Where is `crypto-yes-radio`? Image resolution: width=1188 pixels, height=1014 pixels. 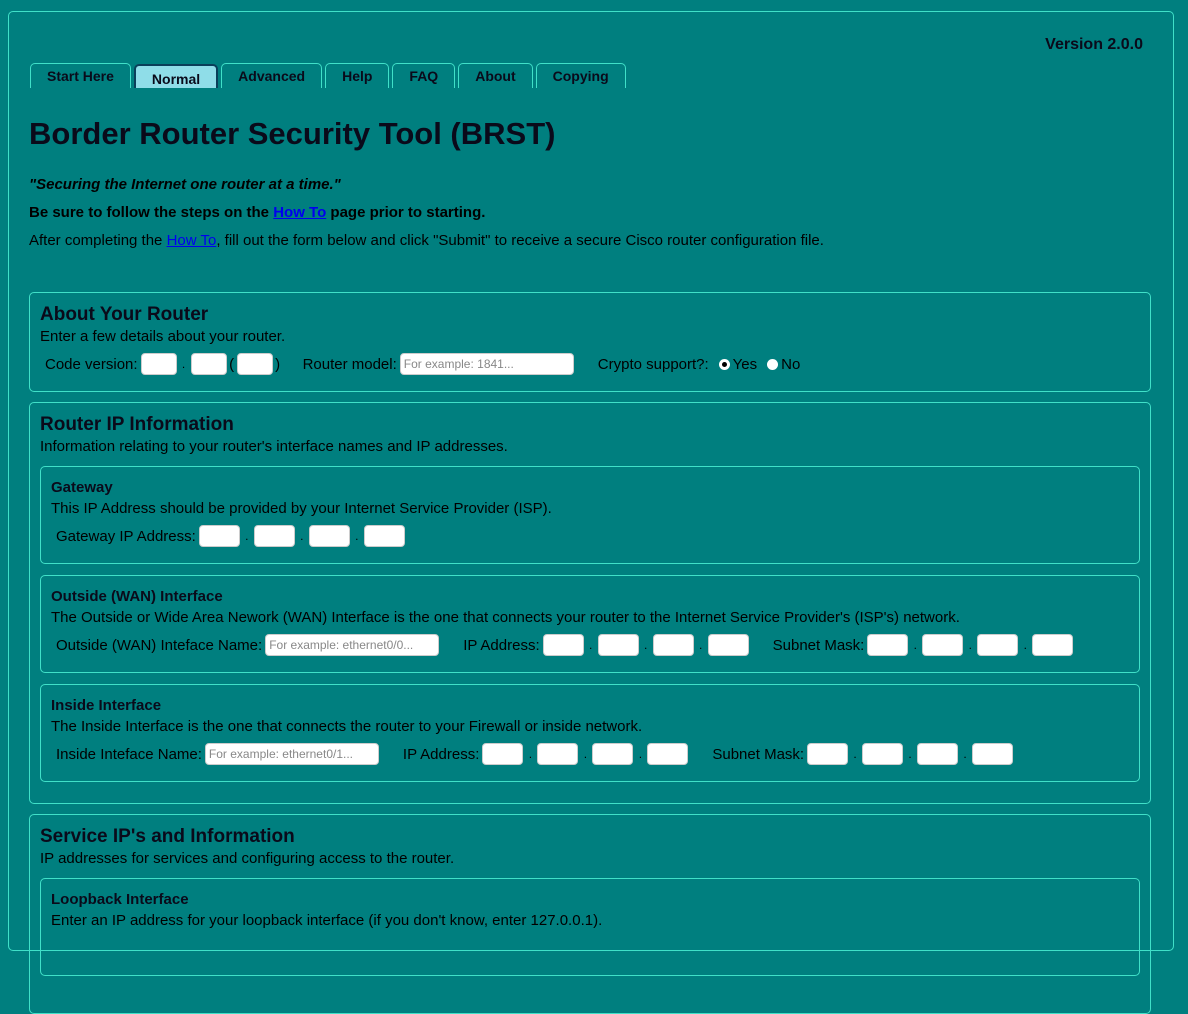
crypto-yes-radio is located at coordinates (724, 364).